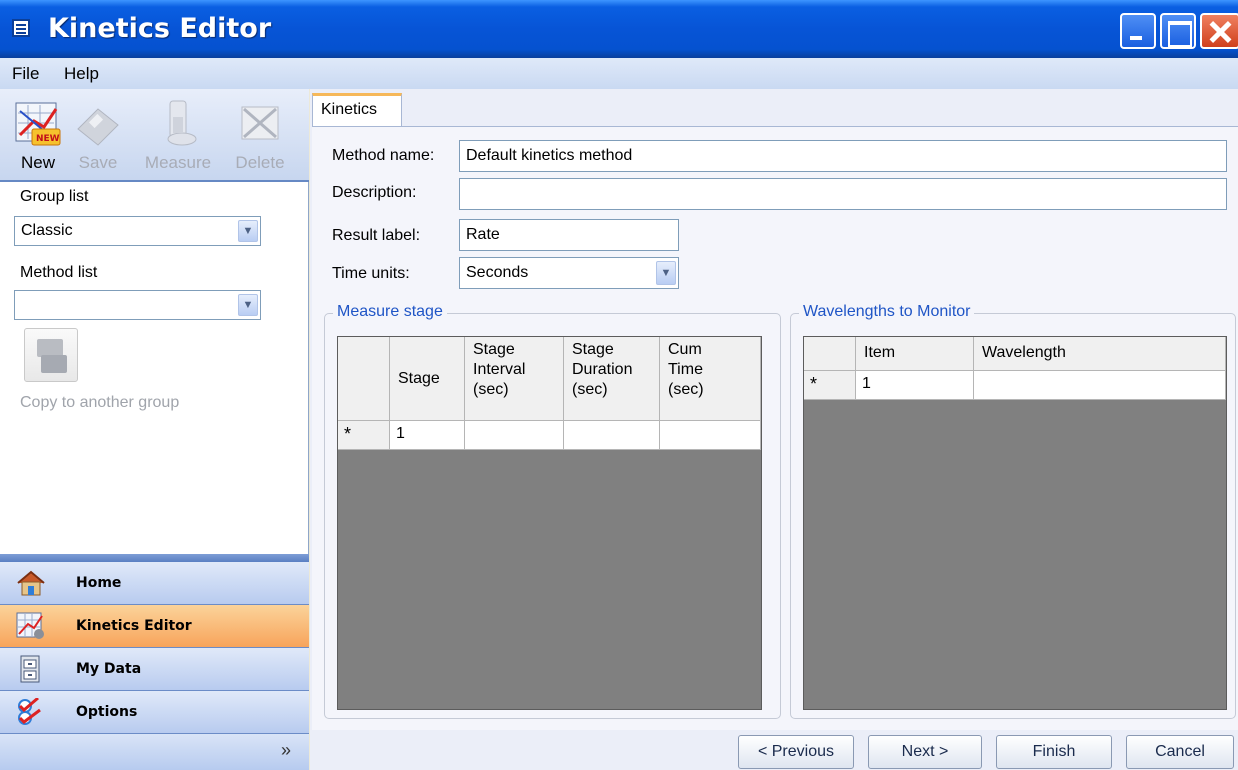  I want to click on menu-bar: File Help, so click(619, 73).